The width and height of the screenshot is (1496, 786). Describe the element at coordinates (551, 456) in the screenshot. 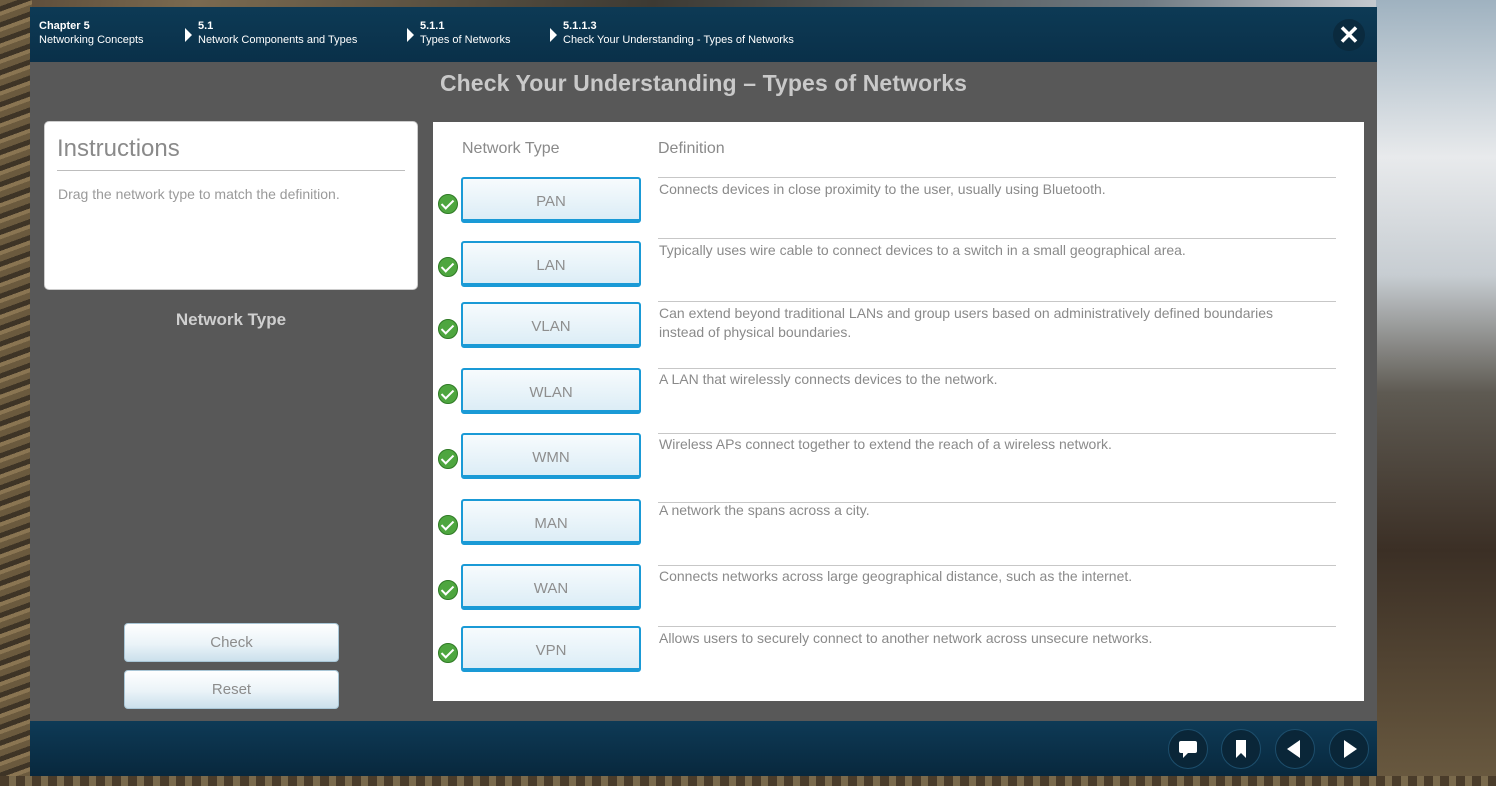

I see `network-type-tile-wmn: WMN` at that location.